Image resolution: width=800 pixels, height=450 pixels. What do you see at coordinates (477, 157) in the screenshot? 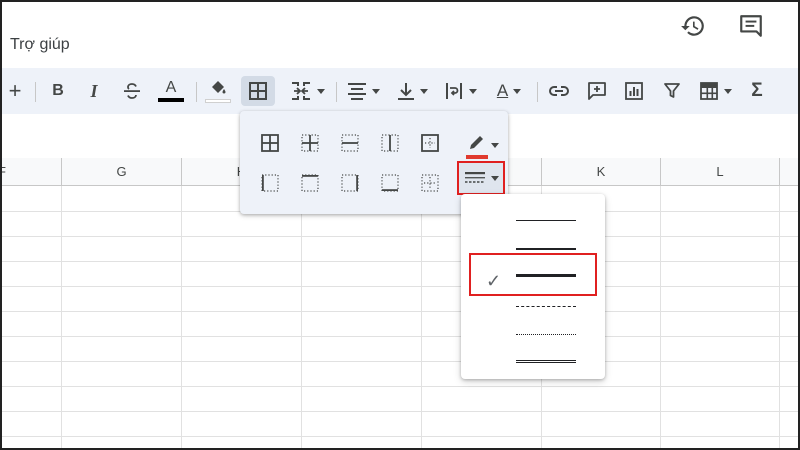
I see `border-color-swatch` at bounding box center [477, 157].